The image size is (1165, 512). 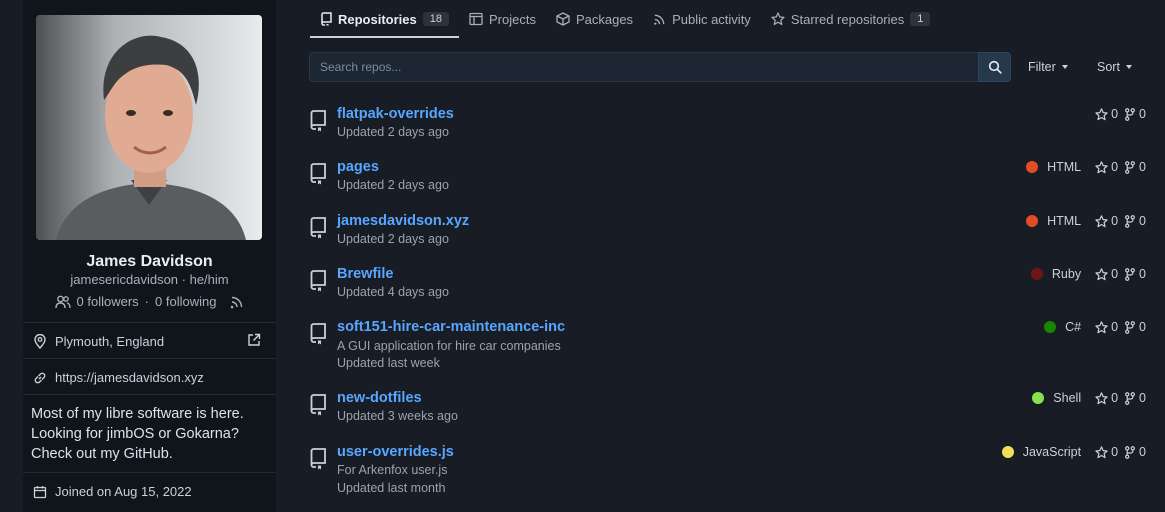 What do you see at coordinates (384, 19) in the screenshot?
I see `tab-repositories: Repositories 18` at bounding box center [384, 19].